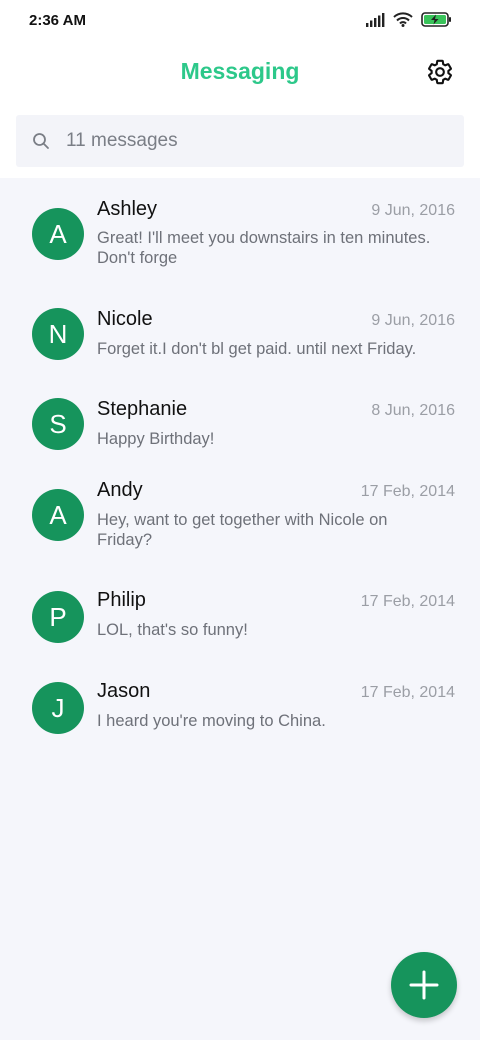  I want to click on search-bar, so click(240, 141).